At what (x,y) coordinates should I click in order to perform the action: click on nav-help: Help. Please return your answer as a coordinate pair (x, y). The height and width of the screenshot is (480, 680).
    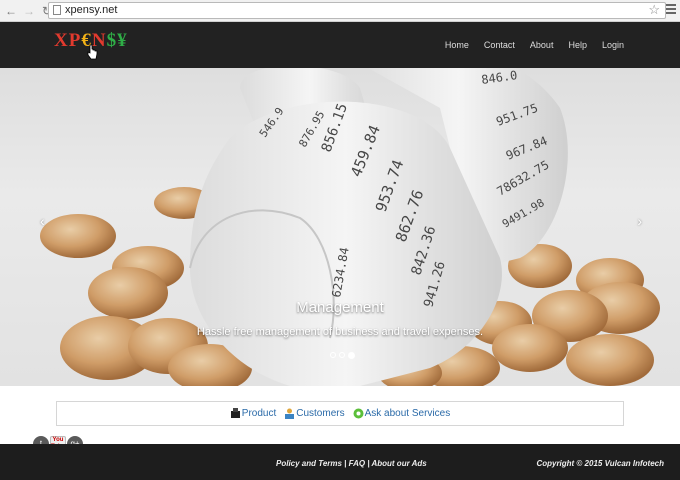
    Looking at the image, I should click on (577, 45).